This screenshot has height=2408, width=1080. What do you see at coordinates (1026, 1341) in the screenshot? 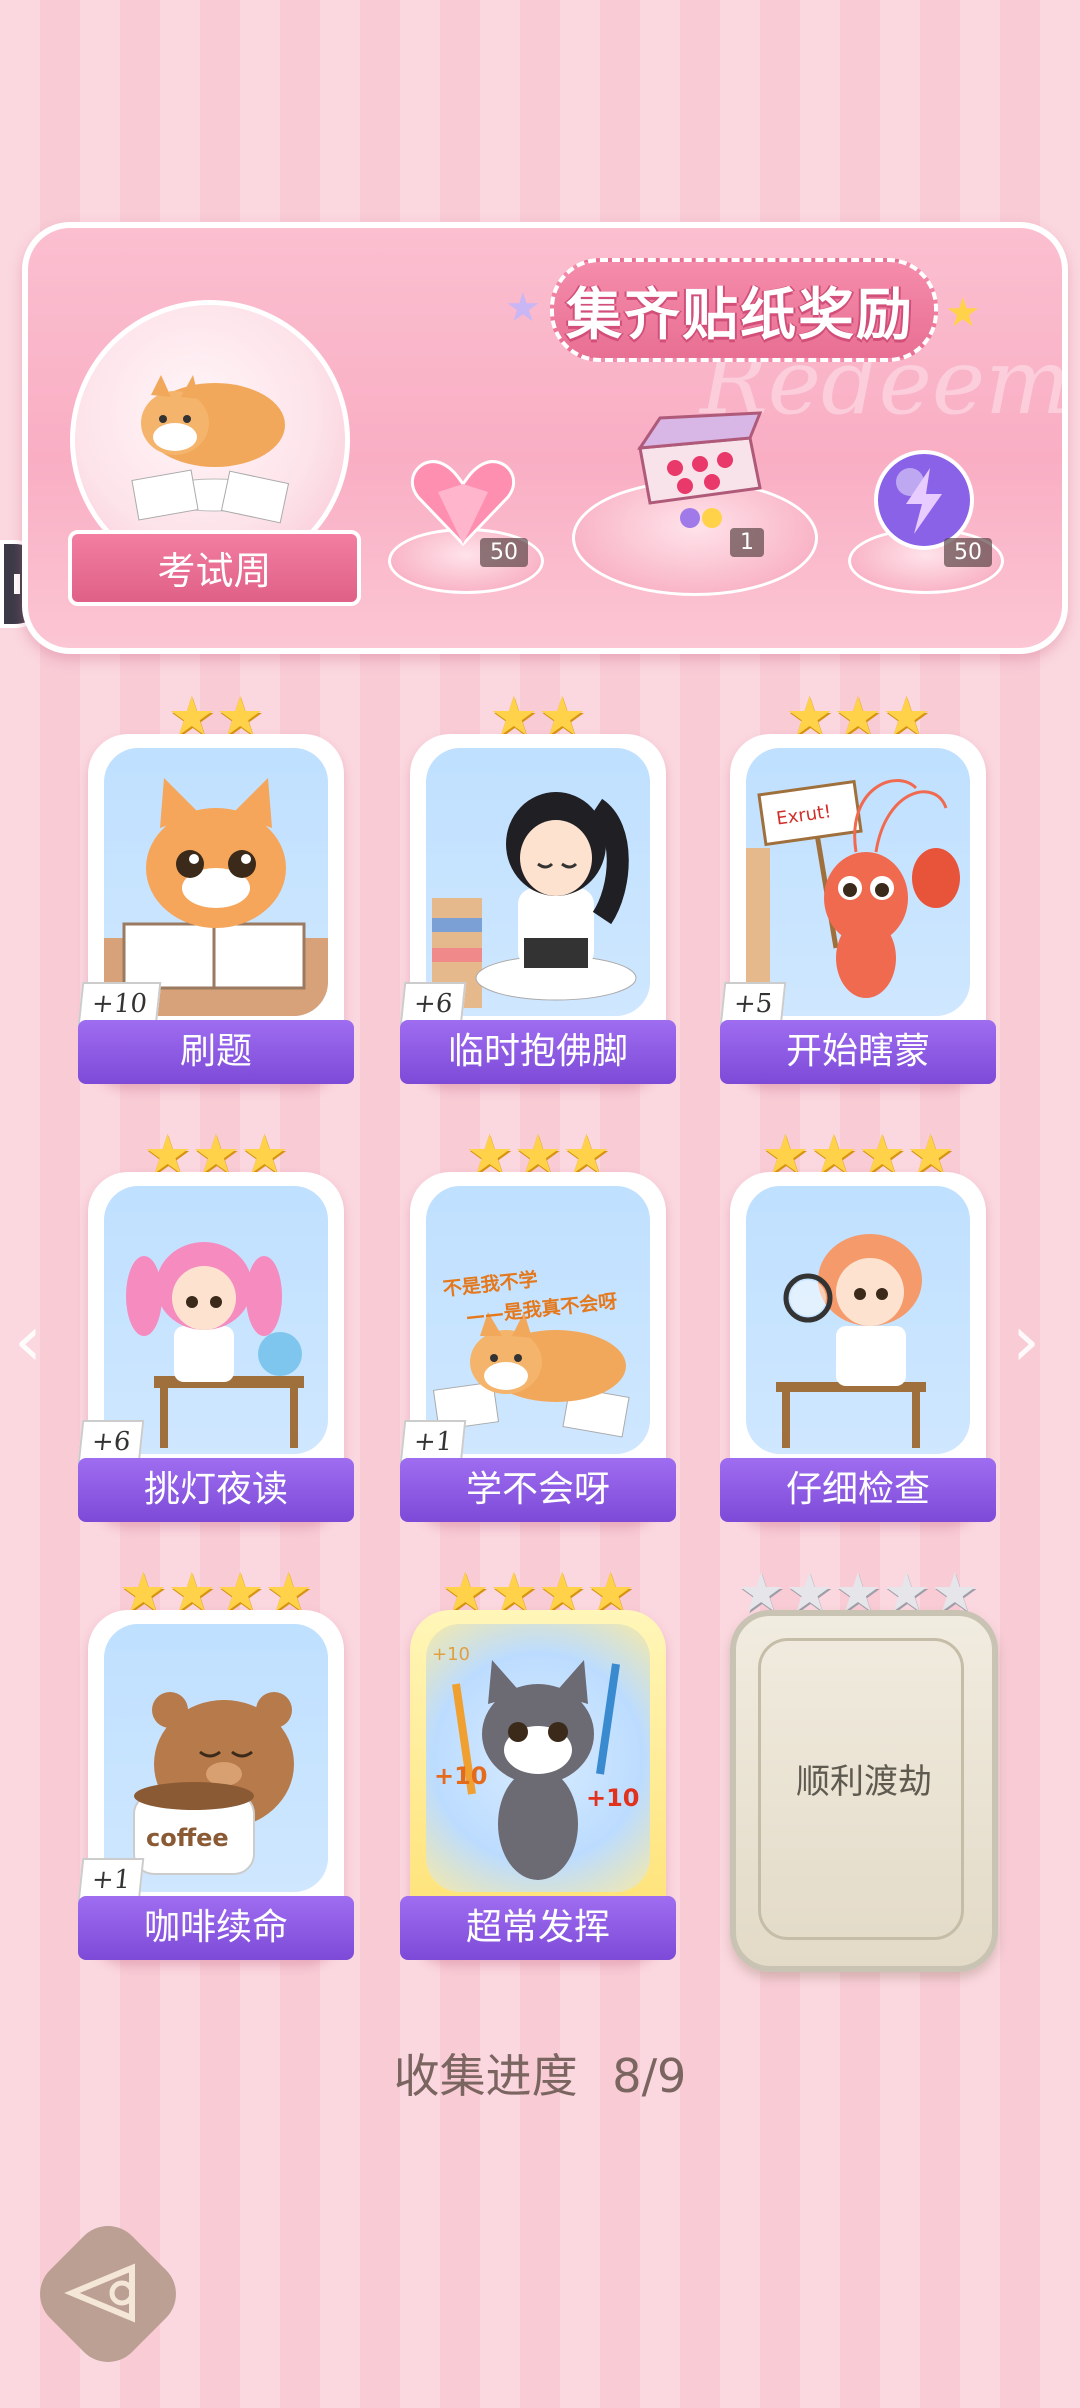
I see `next-page-arrow: ›` at bounding box center [1026, 1341].